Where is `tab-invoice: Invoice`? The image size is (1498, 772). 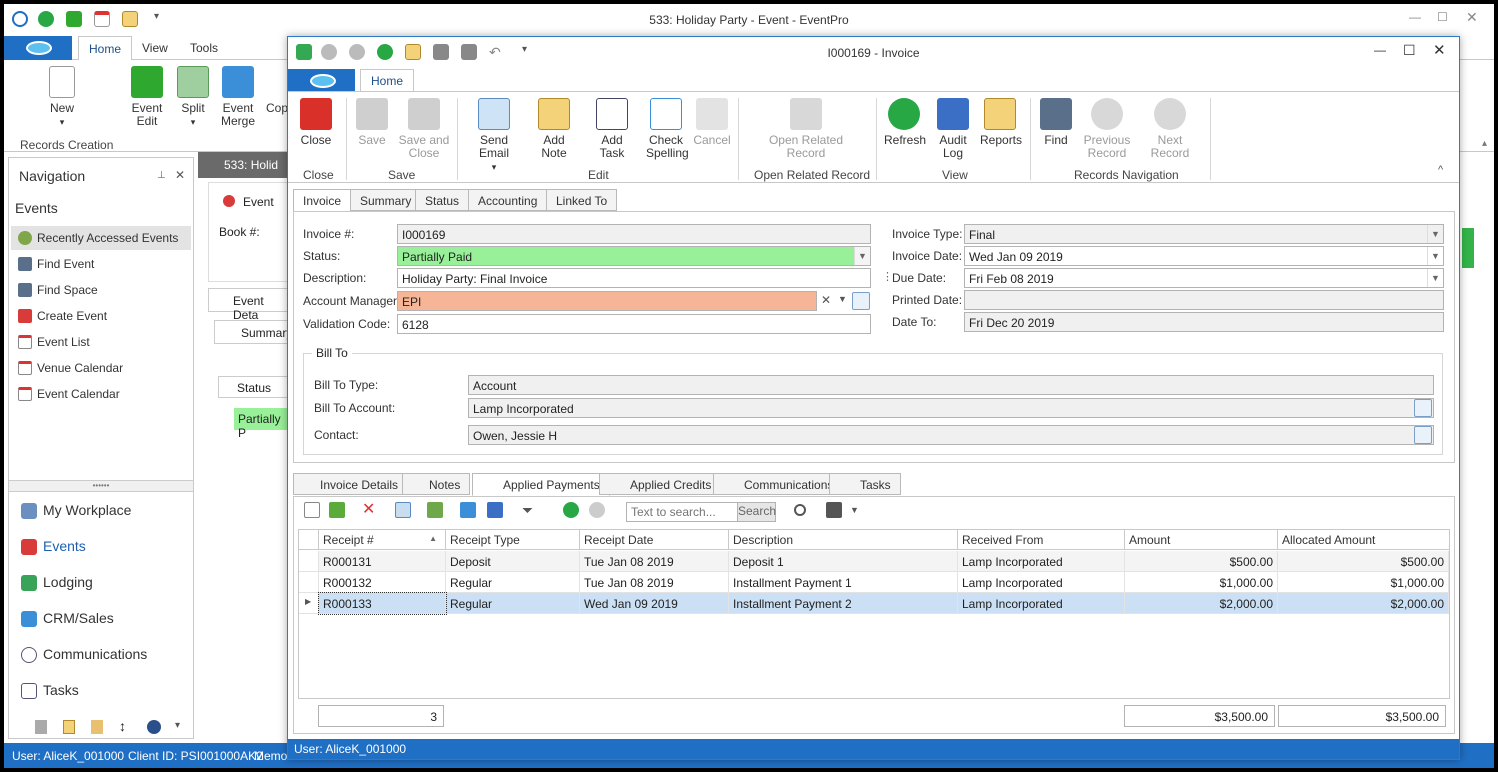
tab-invoice: Invoice is located at coordinates (322, 200).